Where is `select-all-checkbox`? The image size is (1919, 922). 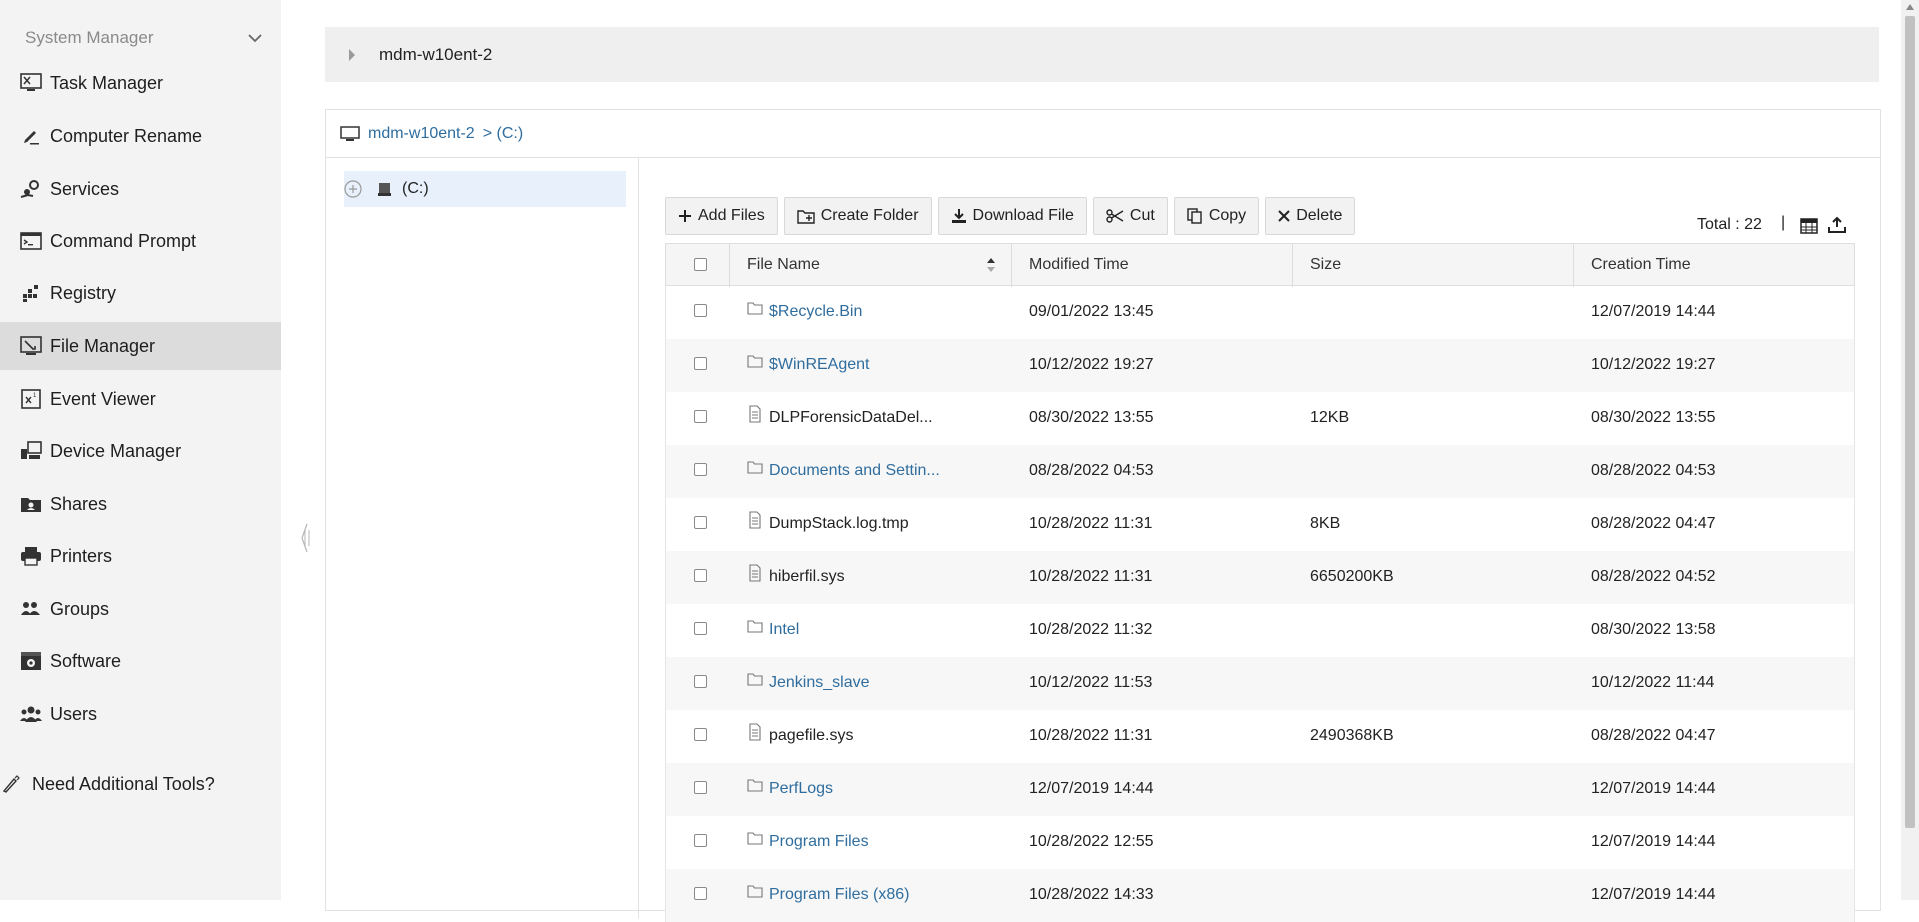
select-all-checkbox is located at coordinates (700, 264).